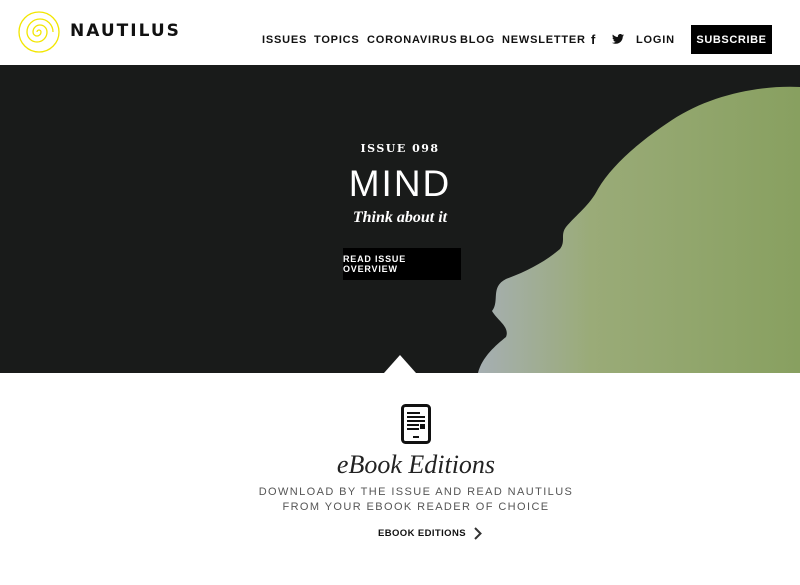 This screenshot has height=585, width=800. Describe the element at coordinates (400, 148) in the screenshot. I see `issue-number: ISSUE 098` at that location.